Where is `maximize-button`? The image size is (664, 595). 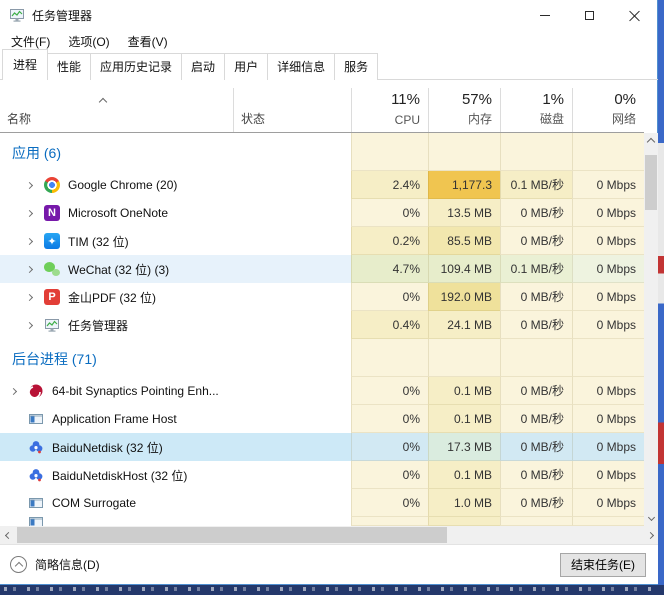
maximize-button is located at coordinates (589, 15).